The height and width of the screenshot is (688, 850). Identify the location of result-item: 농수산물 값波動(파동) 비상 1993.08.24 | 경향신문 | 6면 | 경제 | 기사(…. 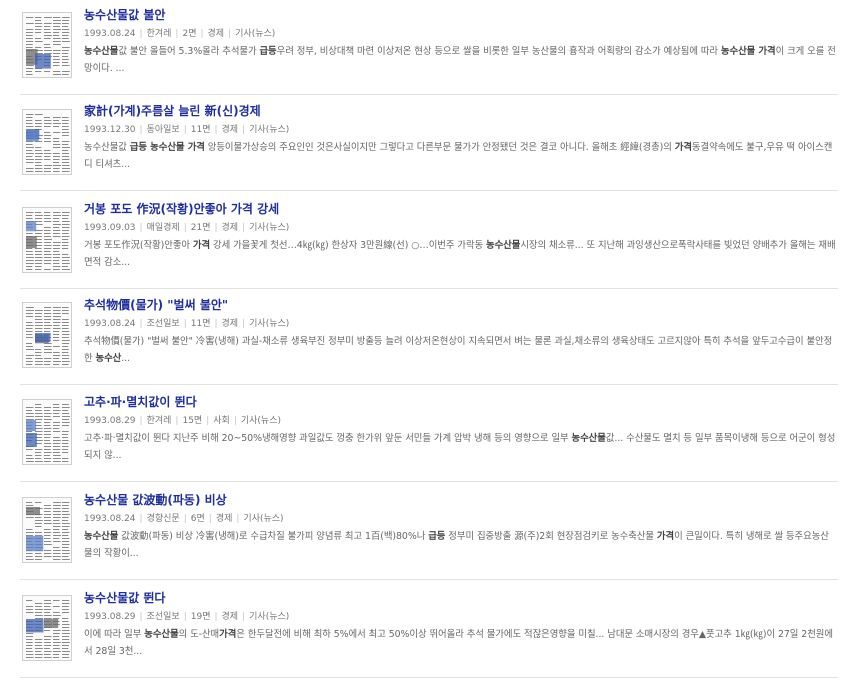
(429, 536).